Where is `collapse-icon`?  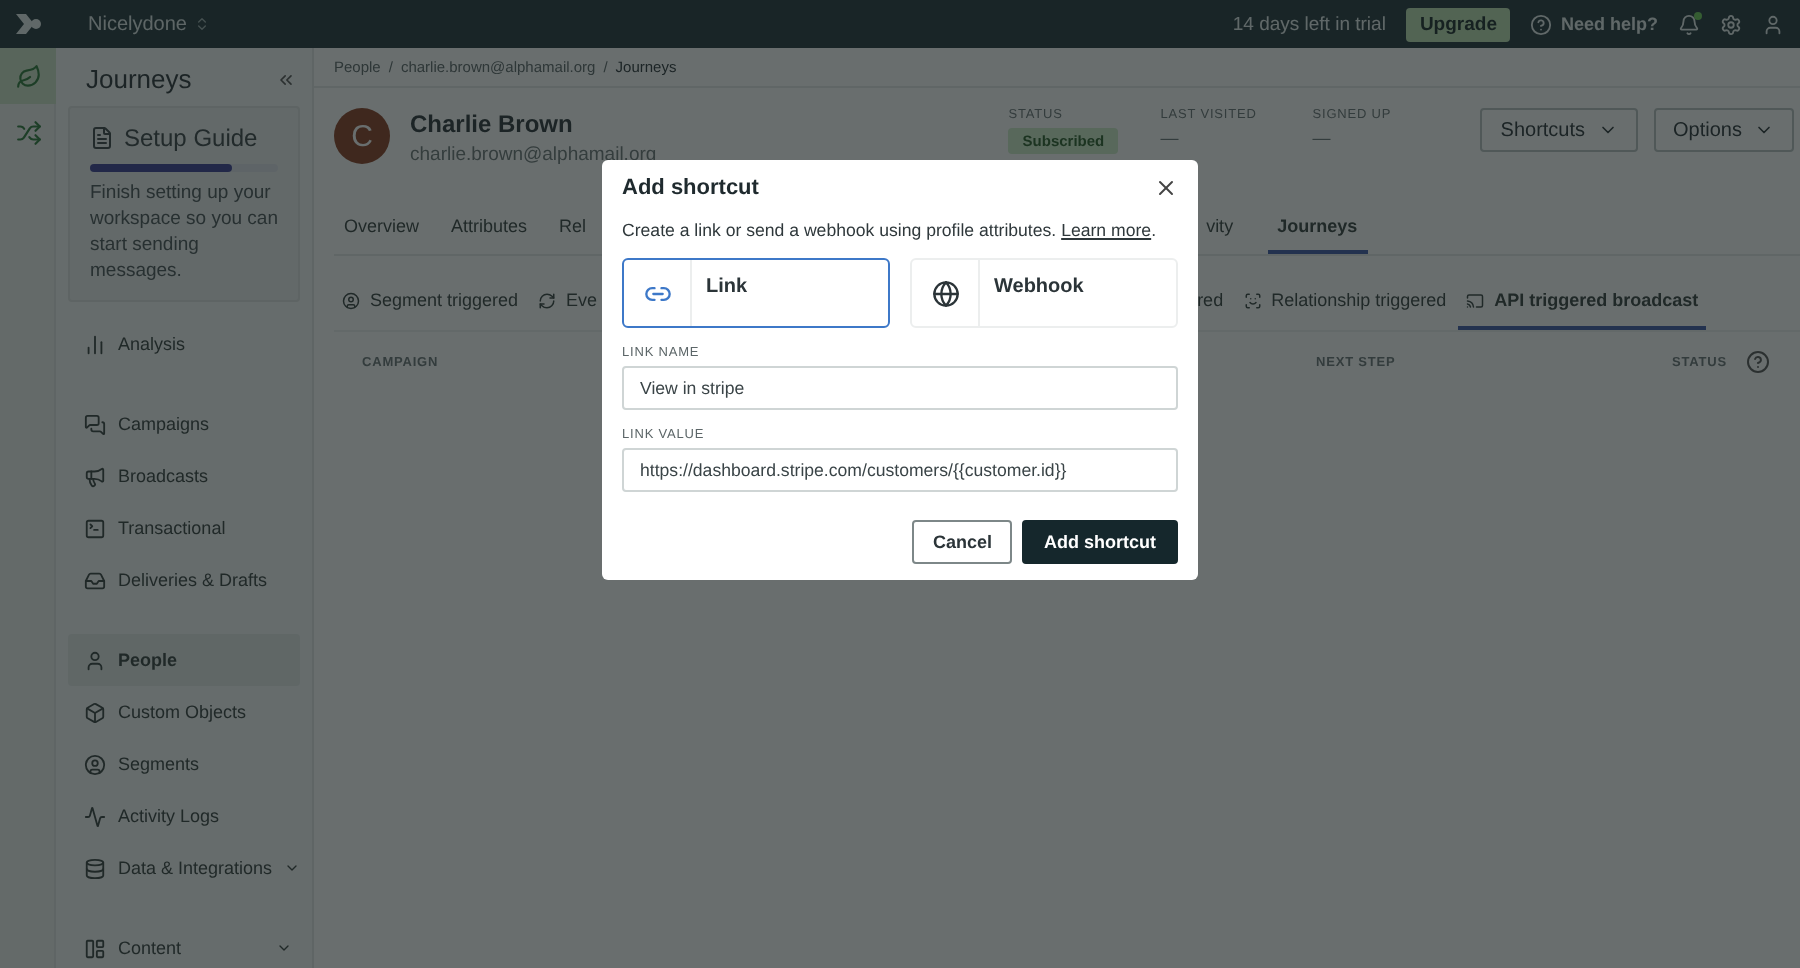 collapse-icon is located at coordinates (286, 79).